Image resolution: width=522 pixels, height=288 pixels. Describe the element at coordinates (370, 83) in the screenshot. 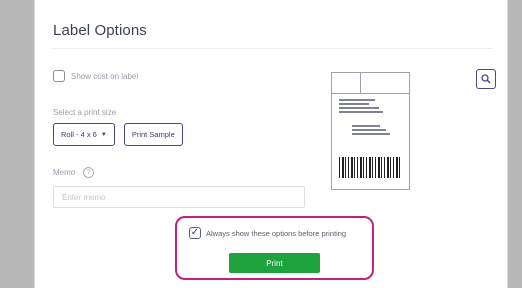

I see `label-preview-header` at that location.